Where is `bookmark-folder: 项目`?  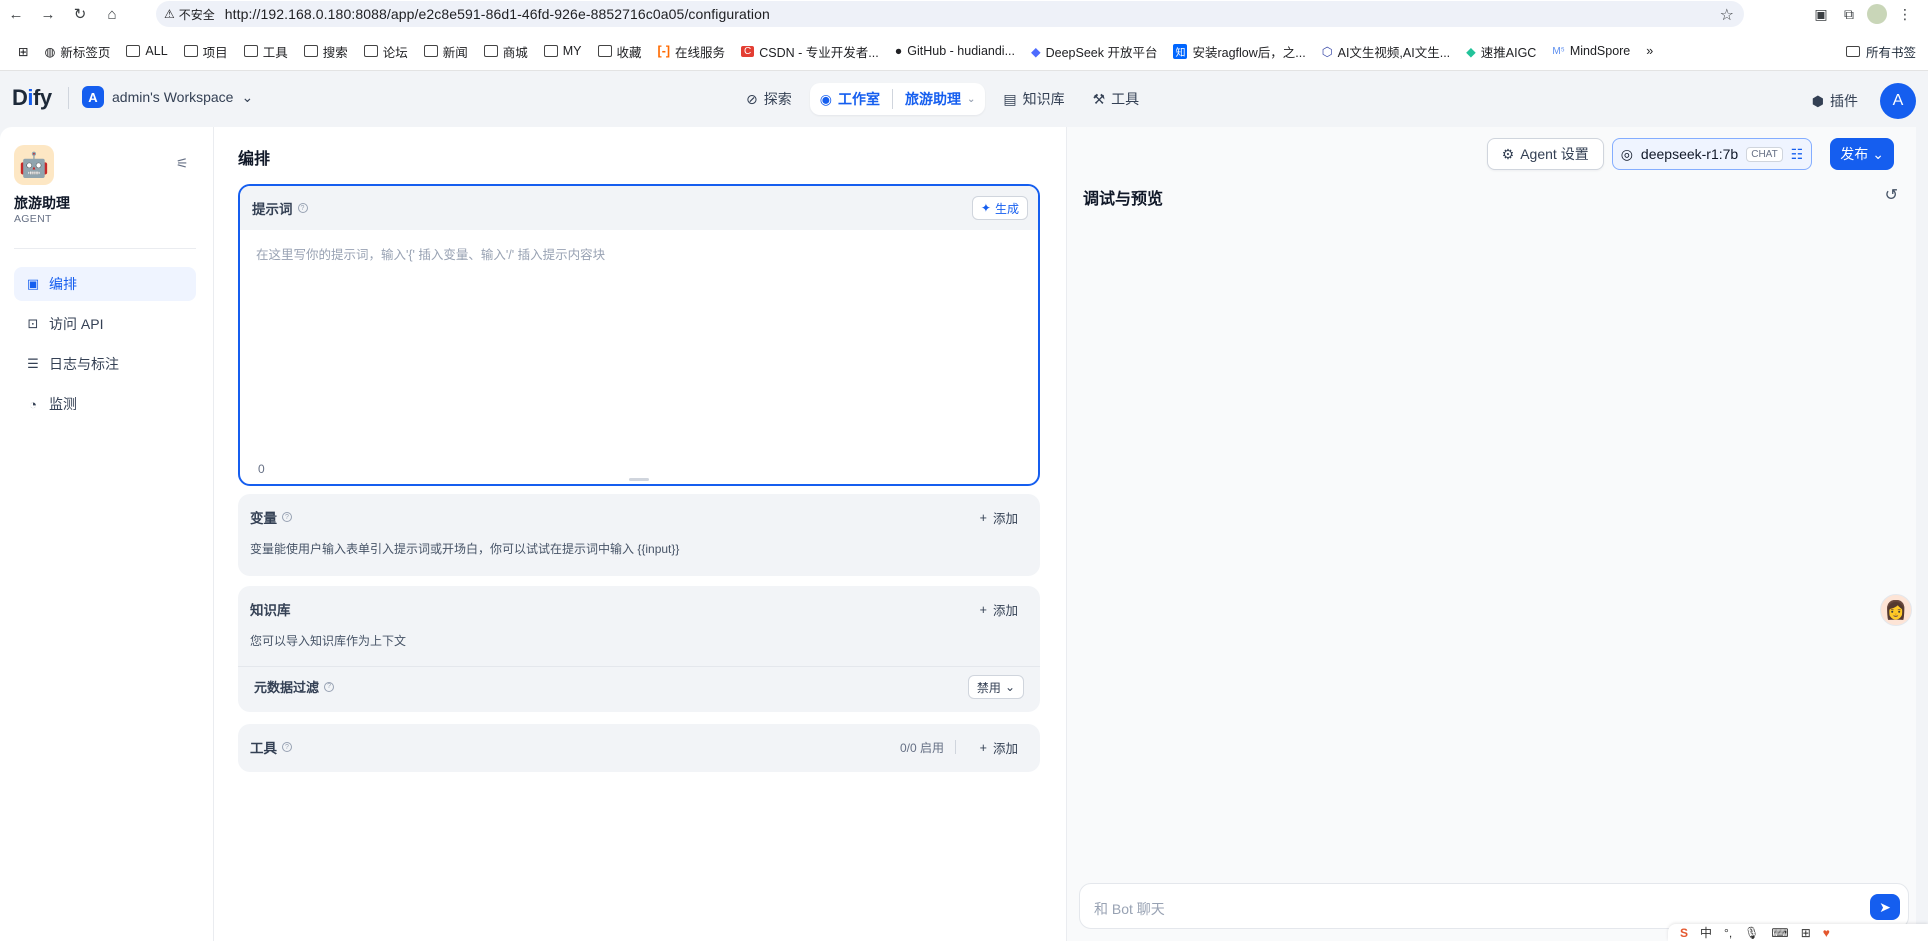
bookmark-folder: 项目 is located at coordinates (206, 51).